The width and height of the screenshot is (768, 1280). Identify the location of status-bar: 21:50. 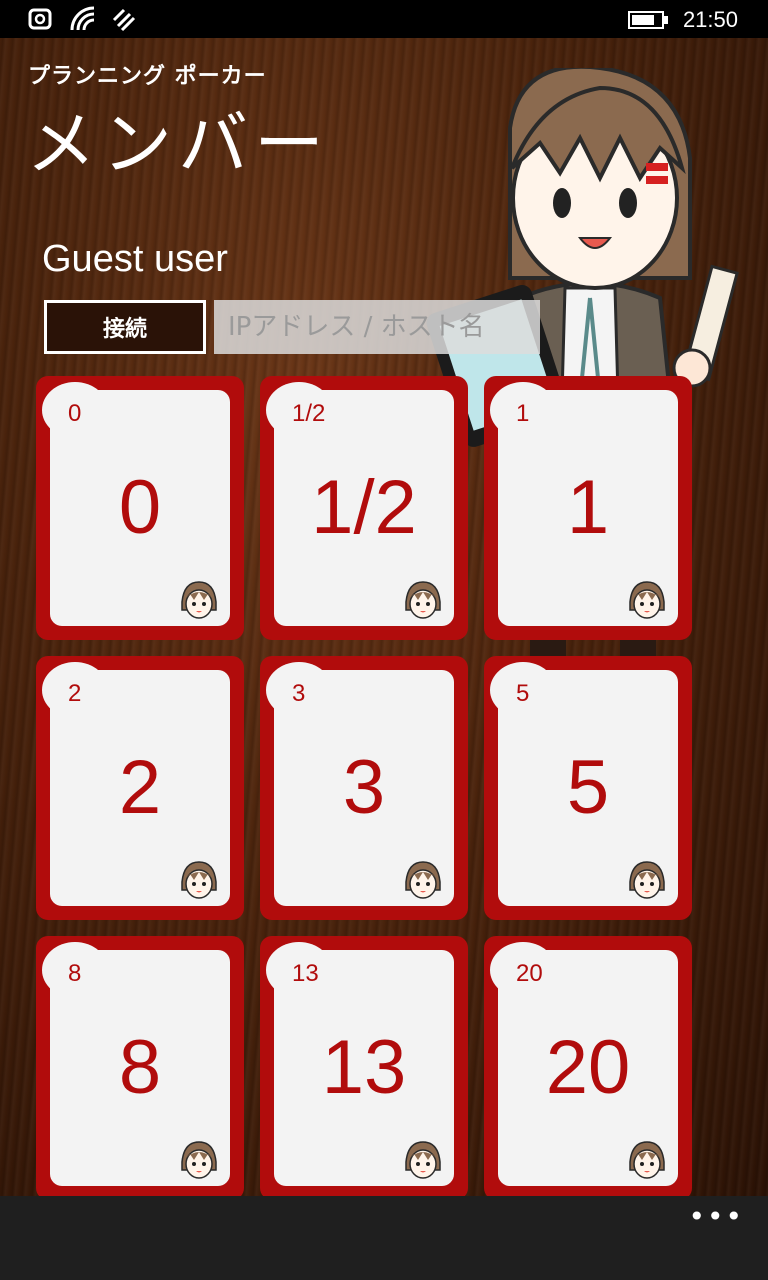
(384, 19).